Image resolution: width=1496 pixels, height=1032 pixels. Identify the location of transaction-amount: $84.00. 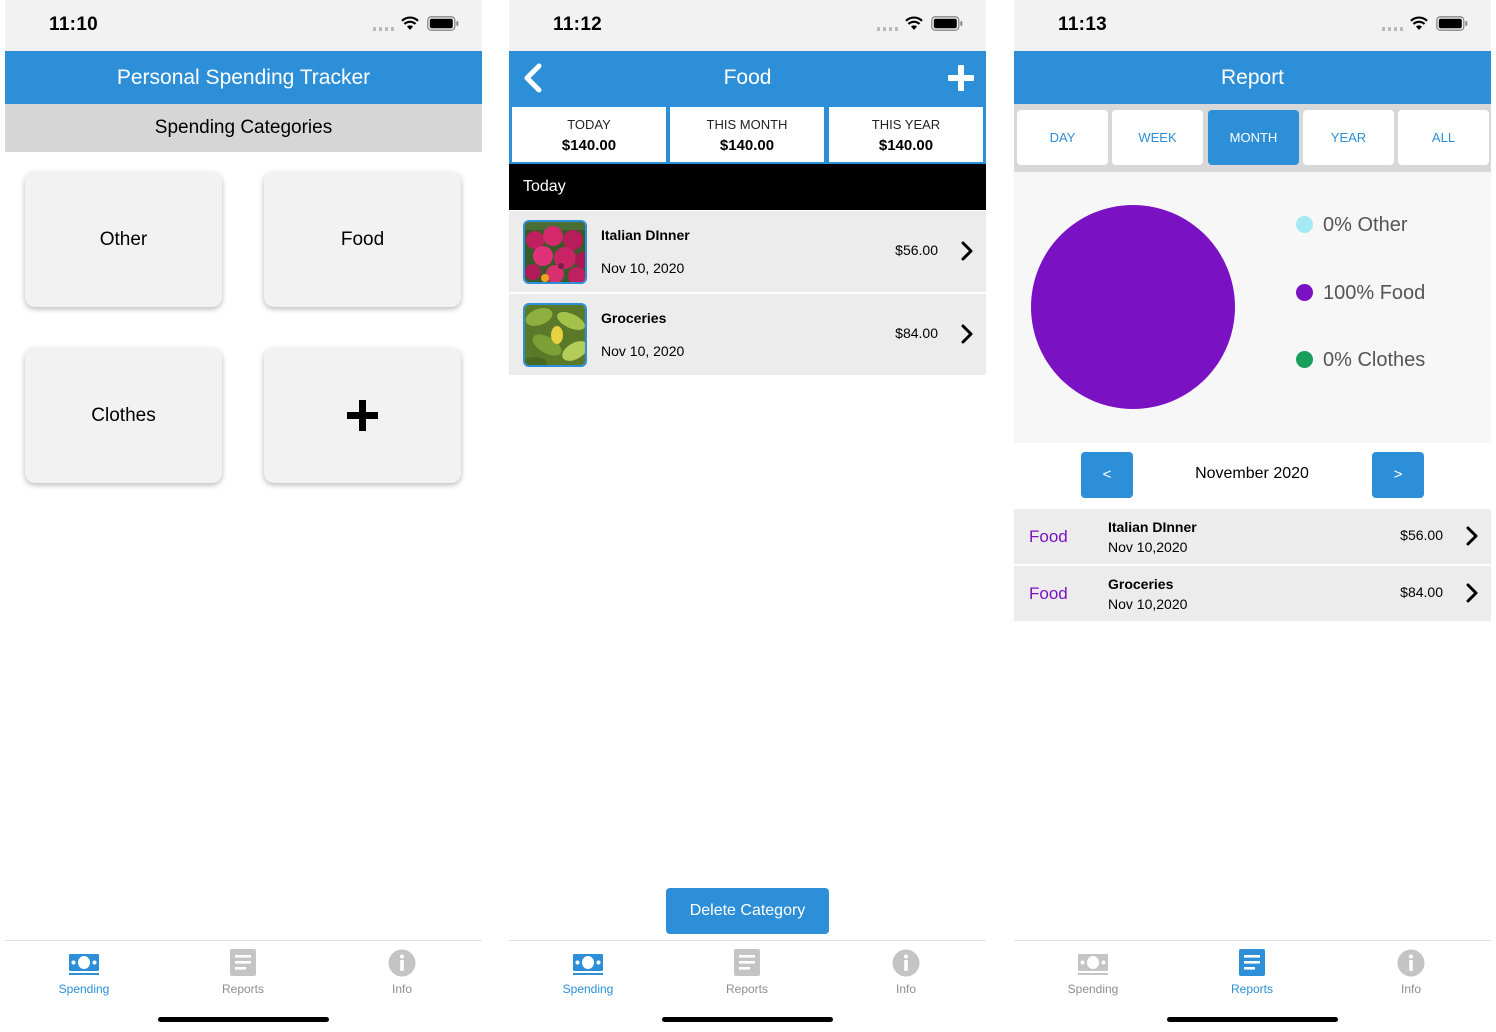
(916, 333).